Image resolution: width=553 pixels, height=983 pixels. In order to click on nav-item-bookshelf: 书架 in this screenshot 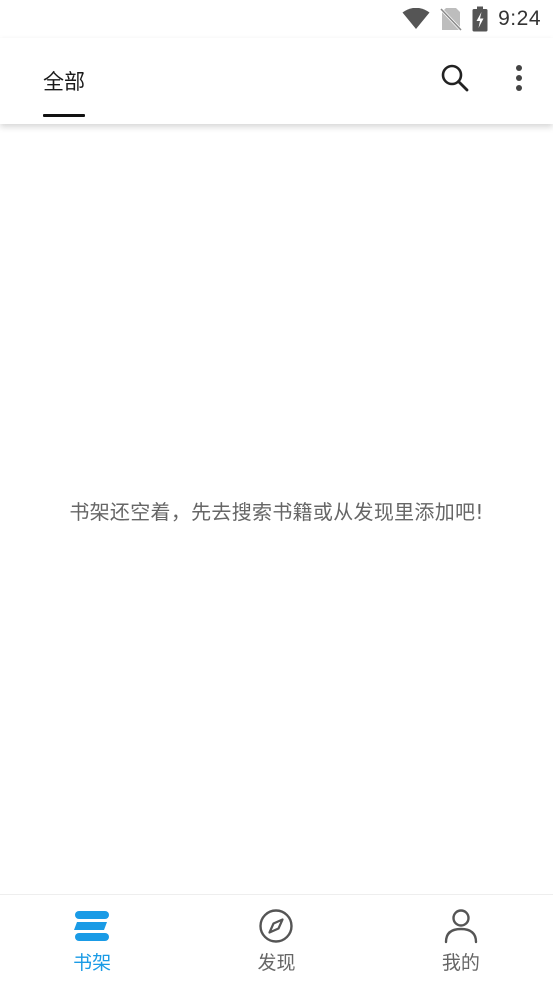, I will do `click(92, 939)`.